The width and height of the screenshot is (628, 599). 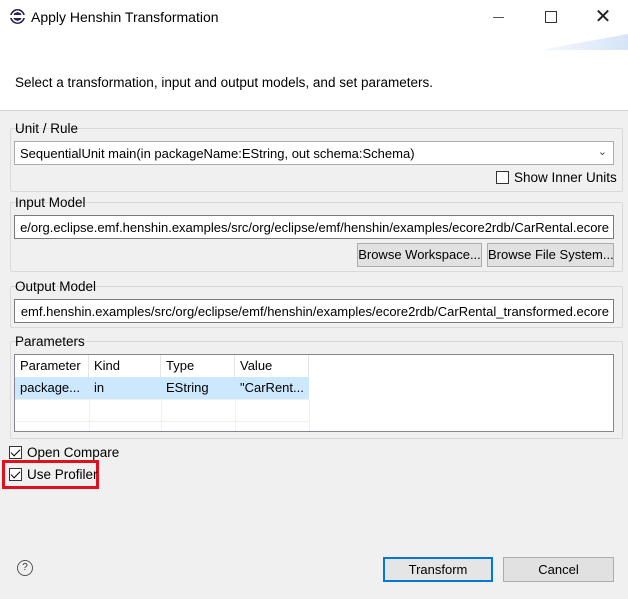 What do you see at coordinates (17, 16) in the screenshot?
I see `eclipse-icon` at bounding box center [17, 16].